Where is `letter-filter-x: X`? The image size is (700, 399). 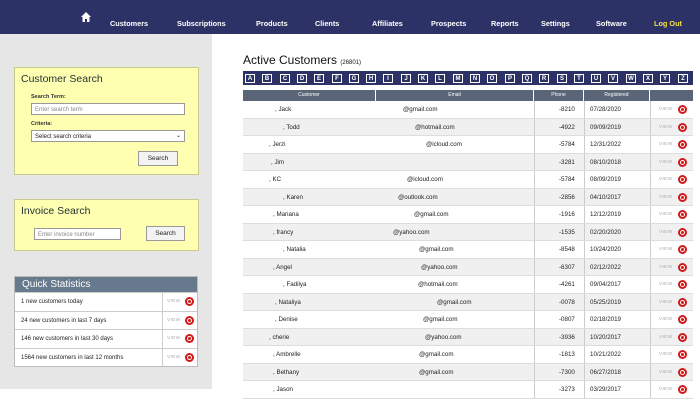
letter-filter-x: X is located at coordinates (648, 78).